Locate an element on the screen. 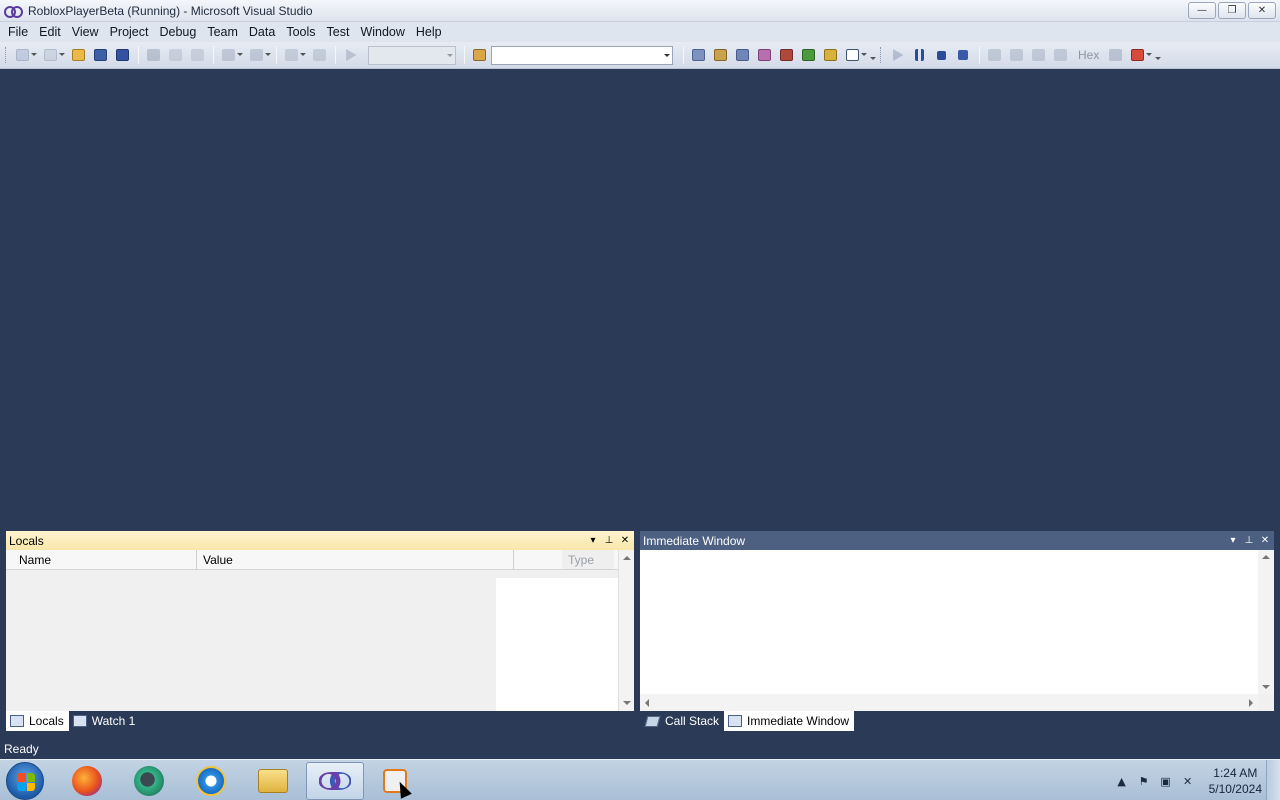 The image size is (1280, 800). pause-icon is located at coordinates (919, 55).